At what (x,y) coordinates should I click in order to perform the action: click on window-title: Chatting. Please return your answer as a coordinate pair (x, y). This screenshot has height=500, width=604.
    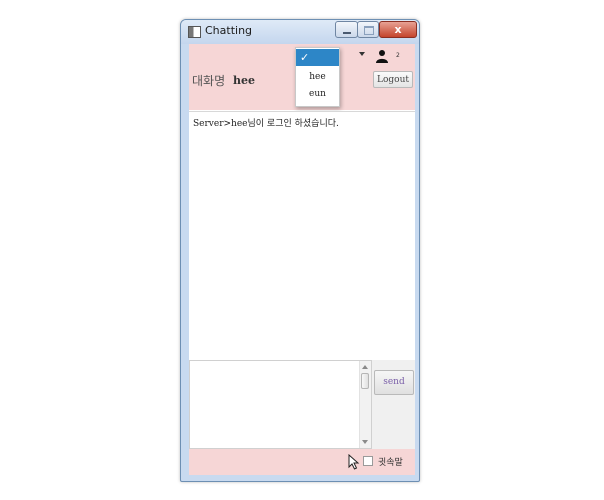
    Looking at the image, I should click on (229, 30).